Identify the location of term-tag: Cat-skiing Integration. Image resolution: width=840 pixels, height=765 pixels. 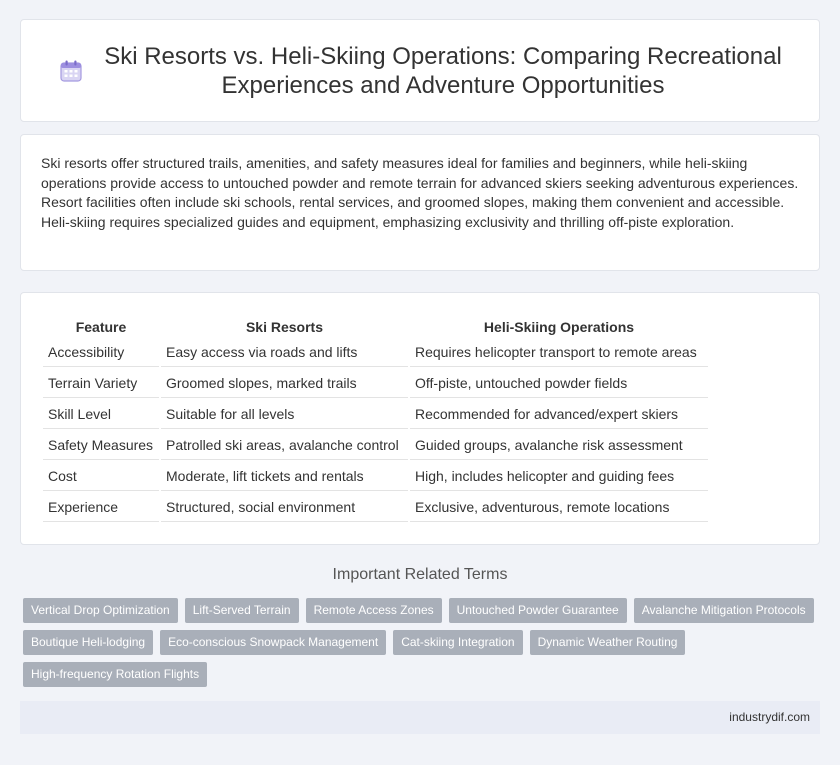
(458, 642).